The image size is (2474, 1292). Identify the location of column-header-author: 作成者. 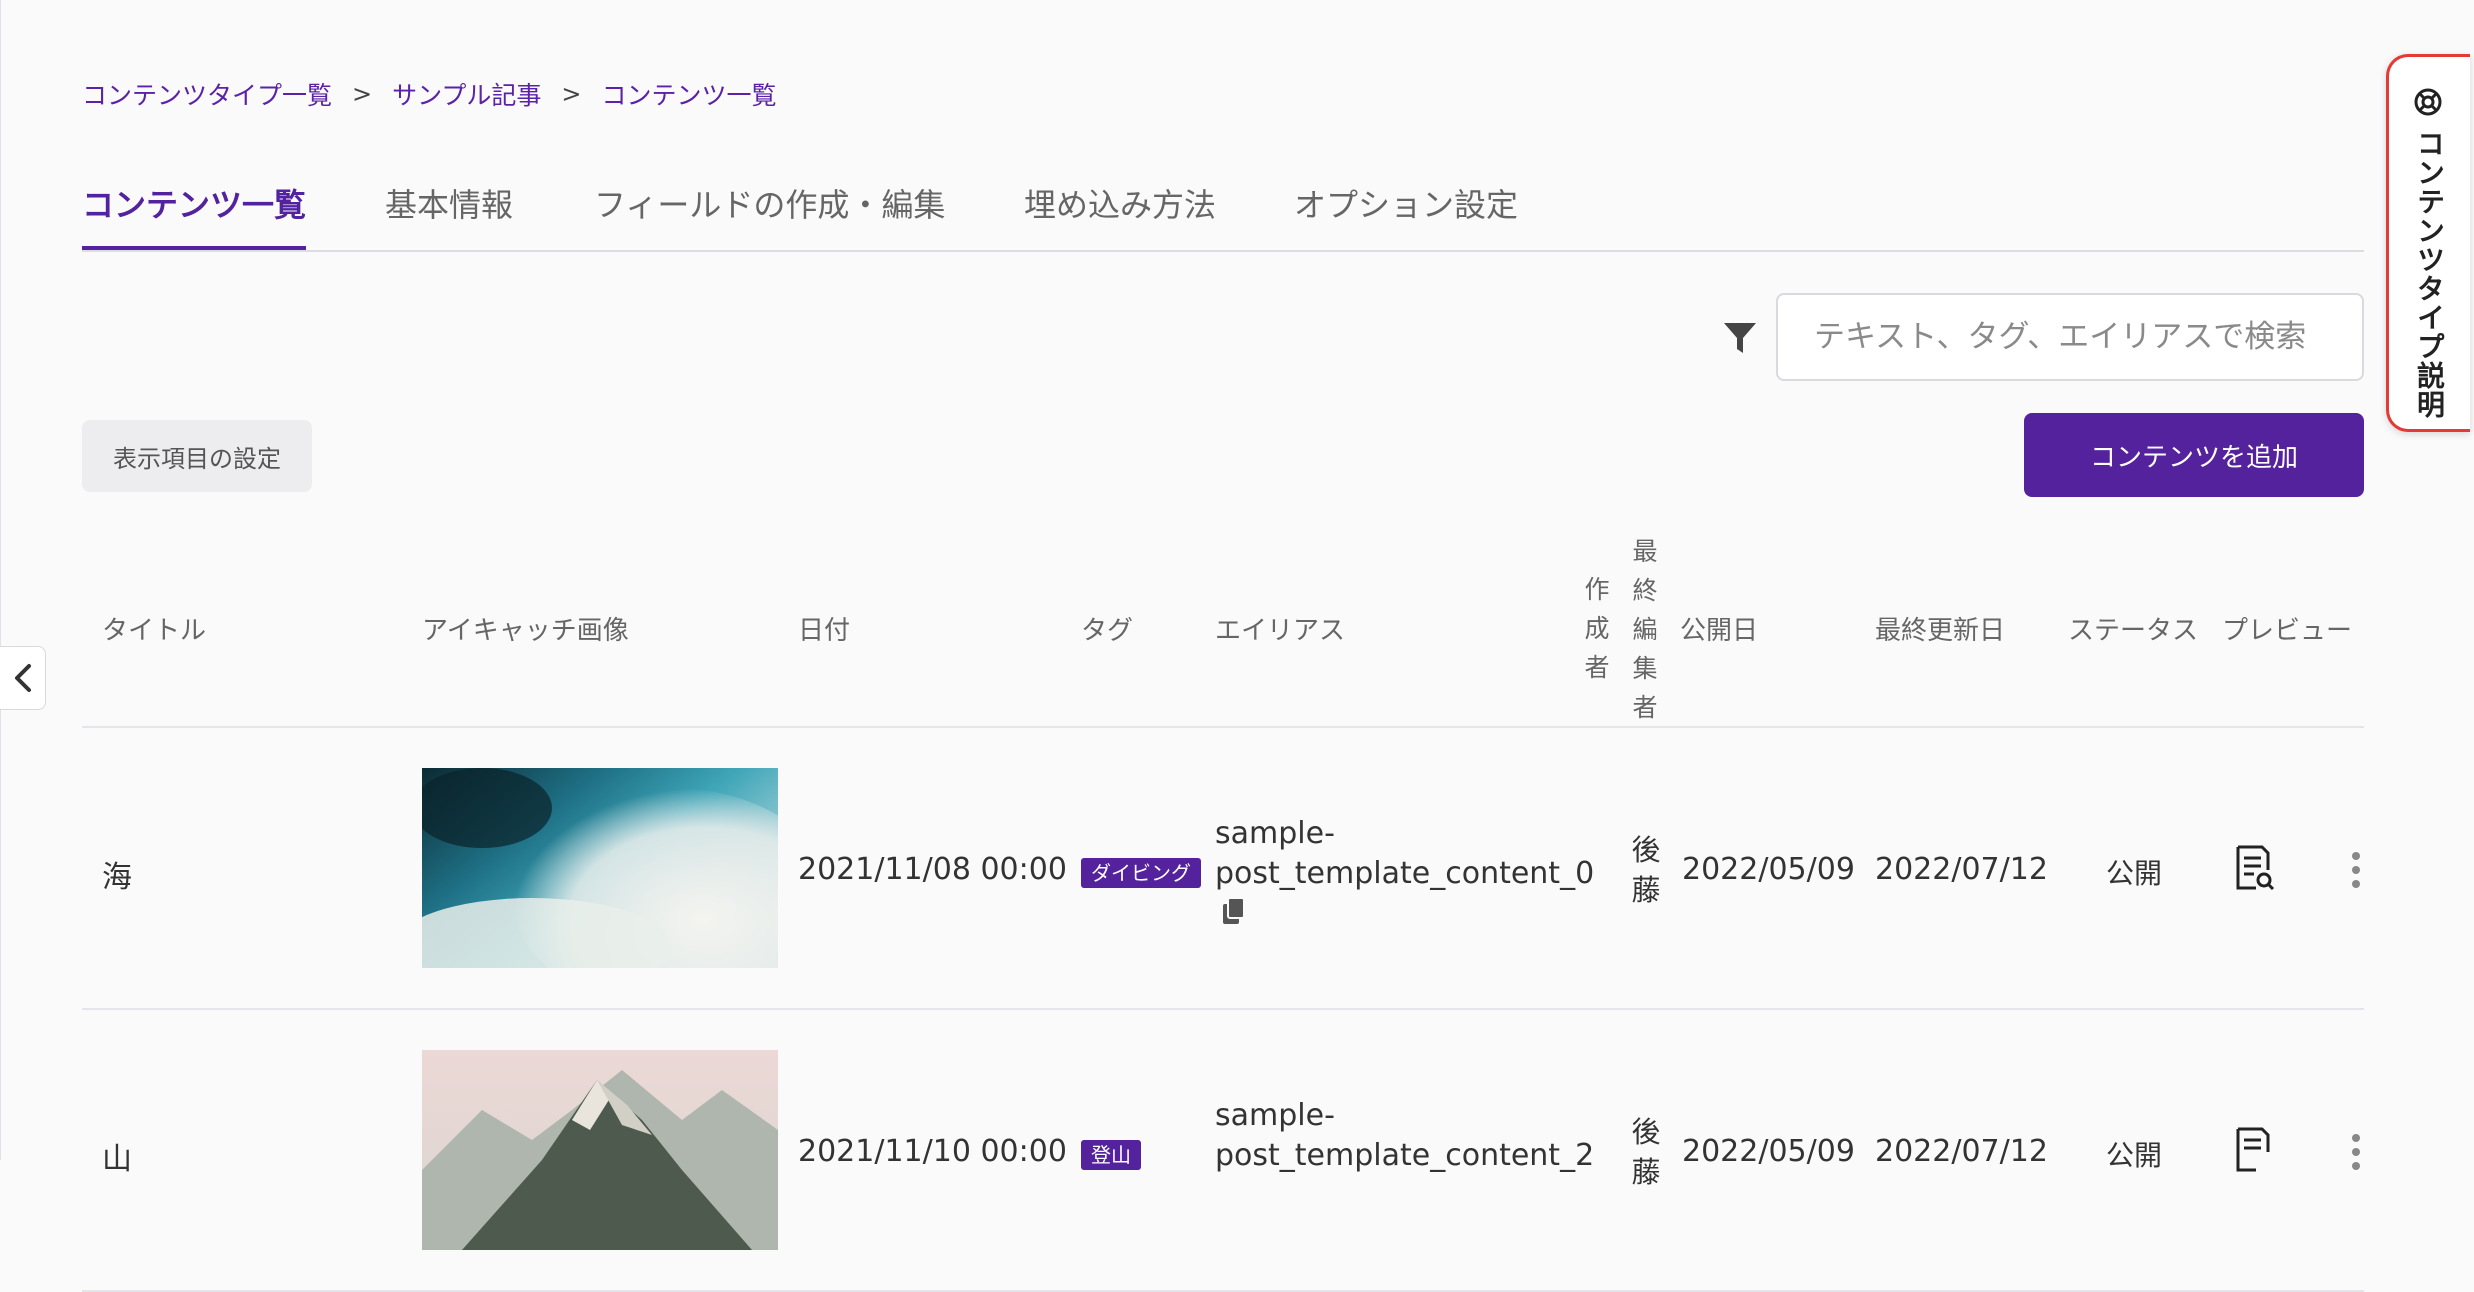
(1597, 628).